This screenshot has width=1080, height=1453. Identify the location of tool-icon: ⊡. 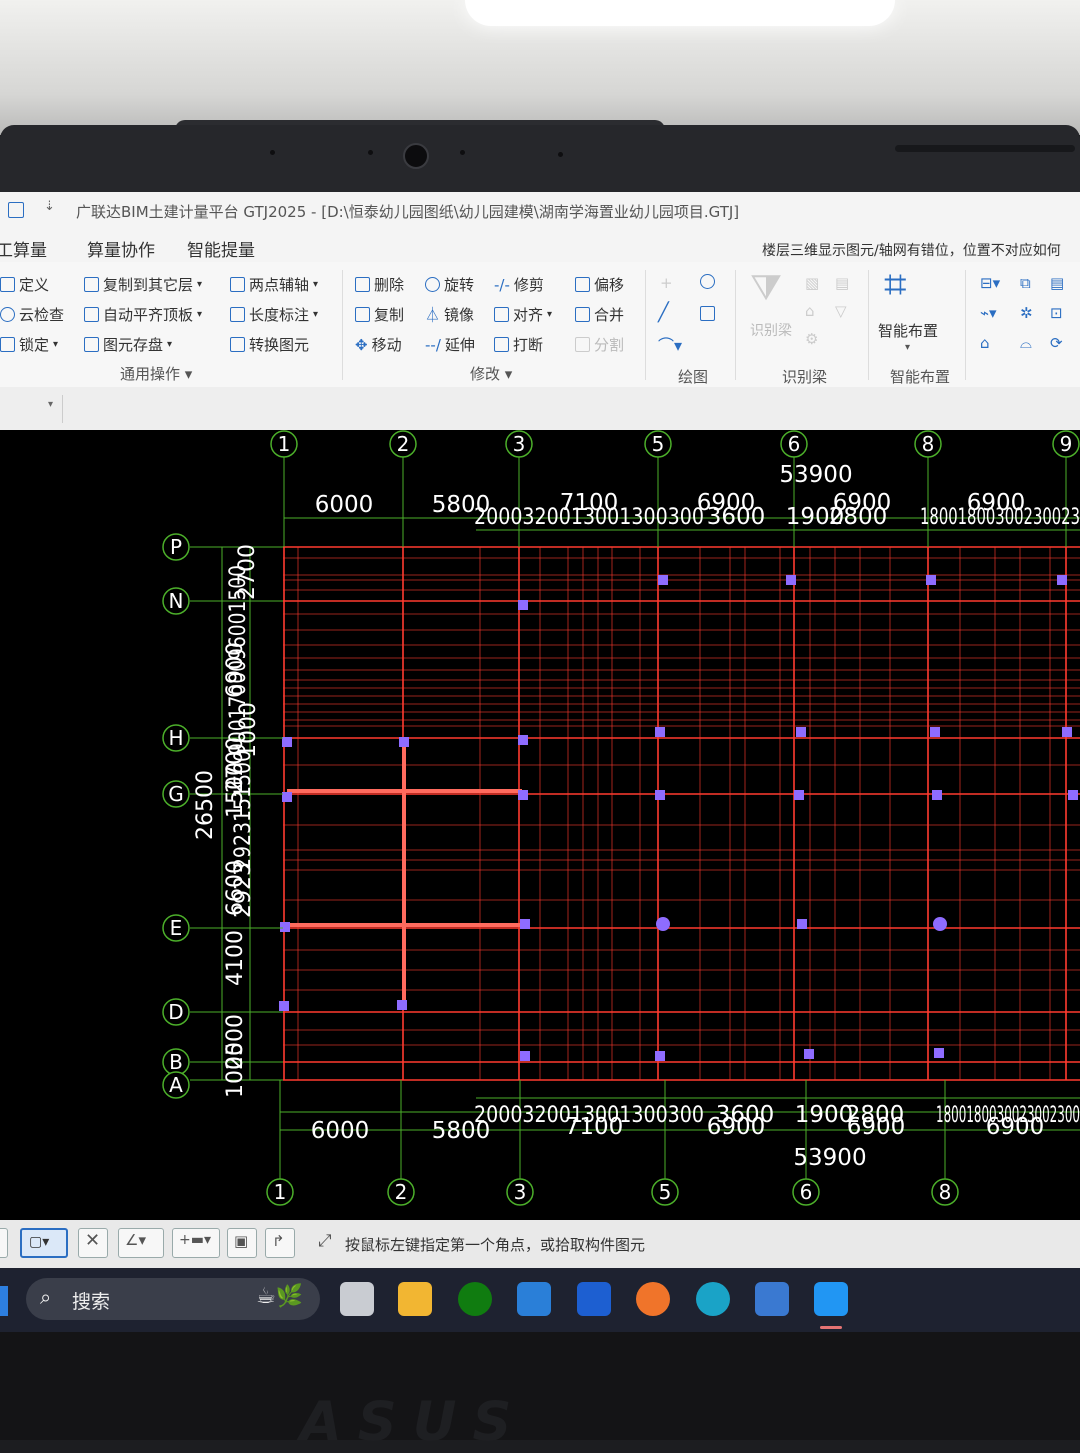
(1056, 313).